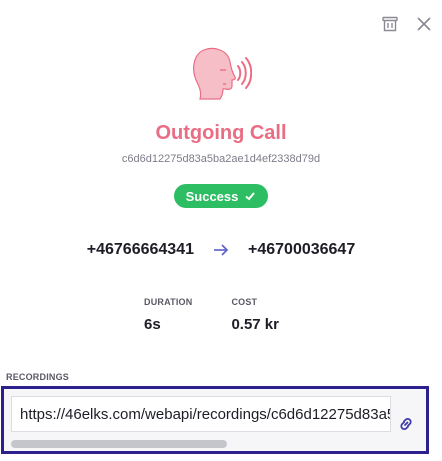 The width and height of the screenshot is (442, 461). Describe the element at coordinates (140, 249) in the screenshot. I see `from-number: +46766664341` at that location.